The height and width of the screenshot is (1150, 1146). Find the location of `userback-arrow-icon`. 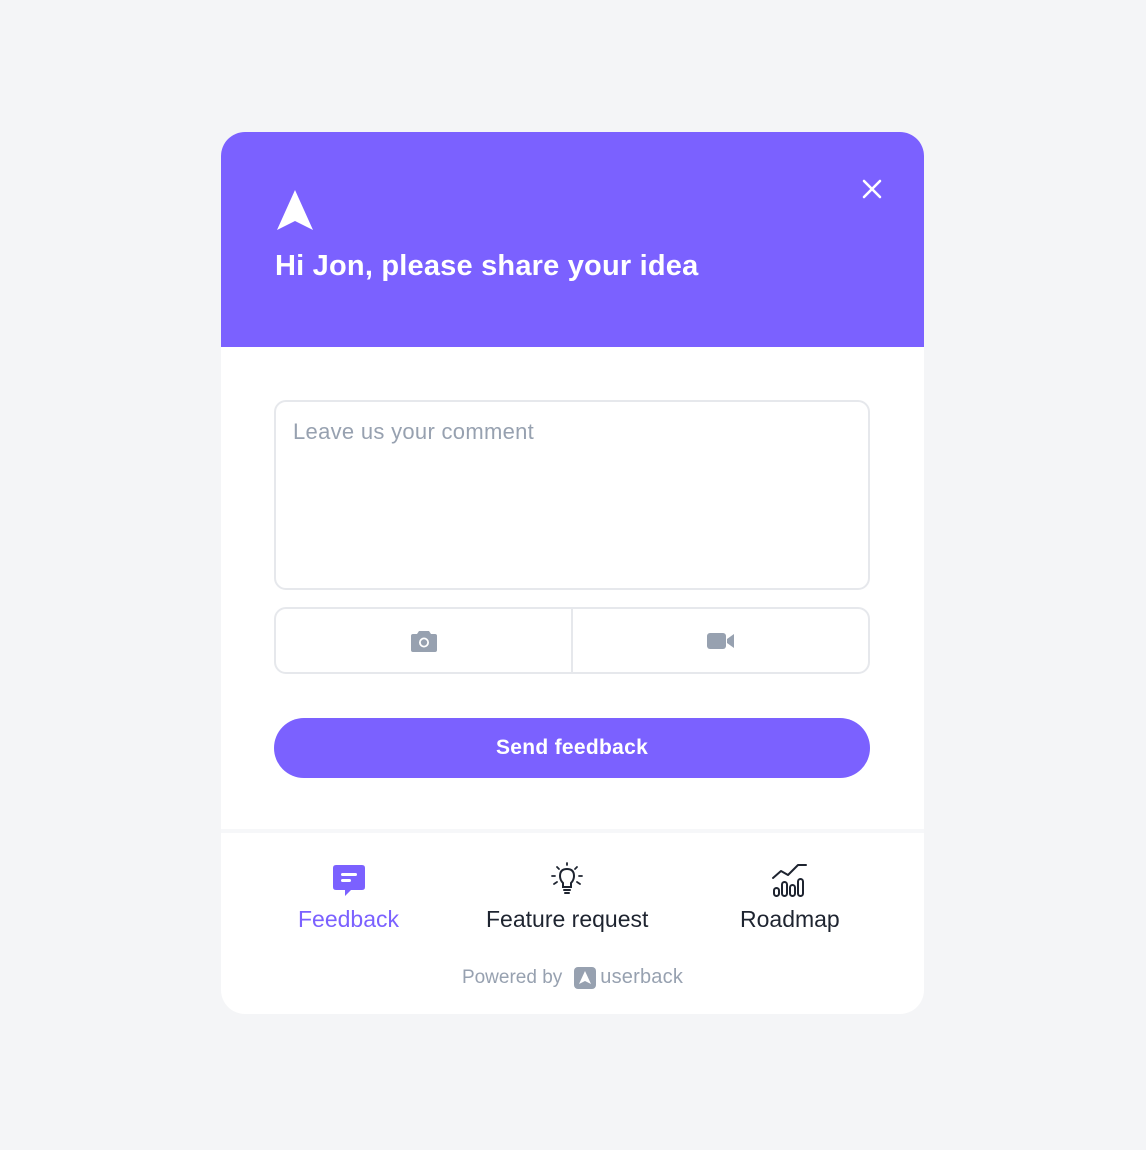

userback-arrow-icon is located at coordinates (295, 210).